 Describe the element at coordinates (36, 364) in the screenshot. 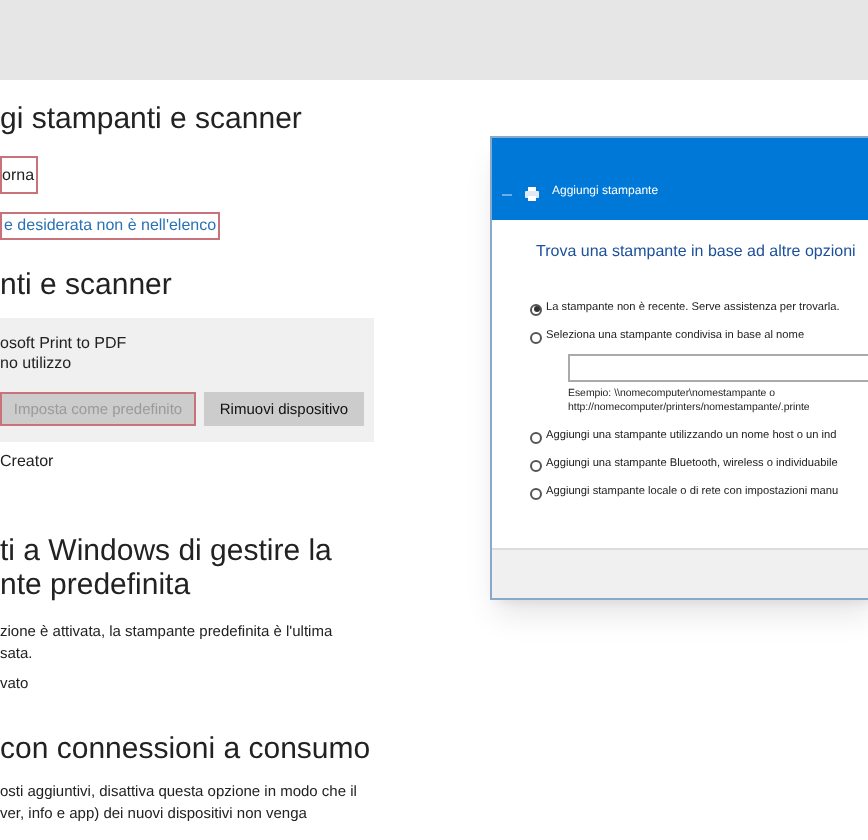

I see `device-status: no utilizzo` at that location.